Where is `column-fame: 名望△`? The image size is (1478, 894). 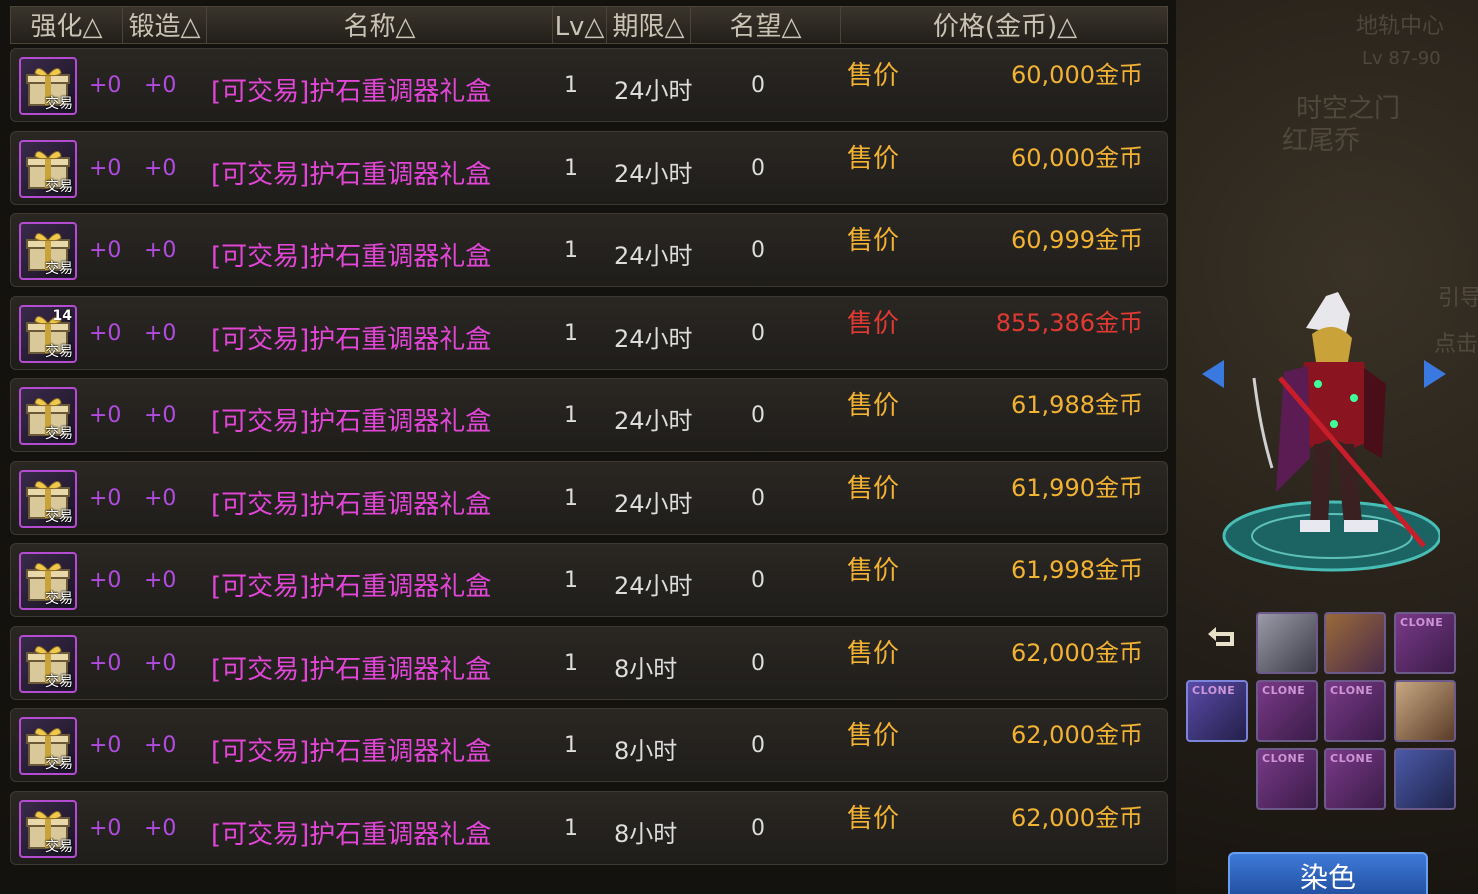
column-fame: 名望△ is located at coordinates (766, 25).